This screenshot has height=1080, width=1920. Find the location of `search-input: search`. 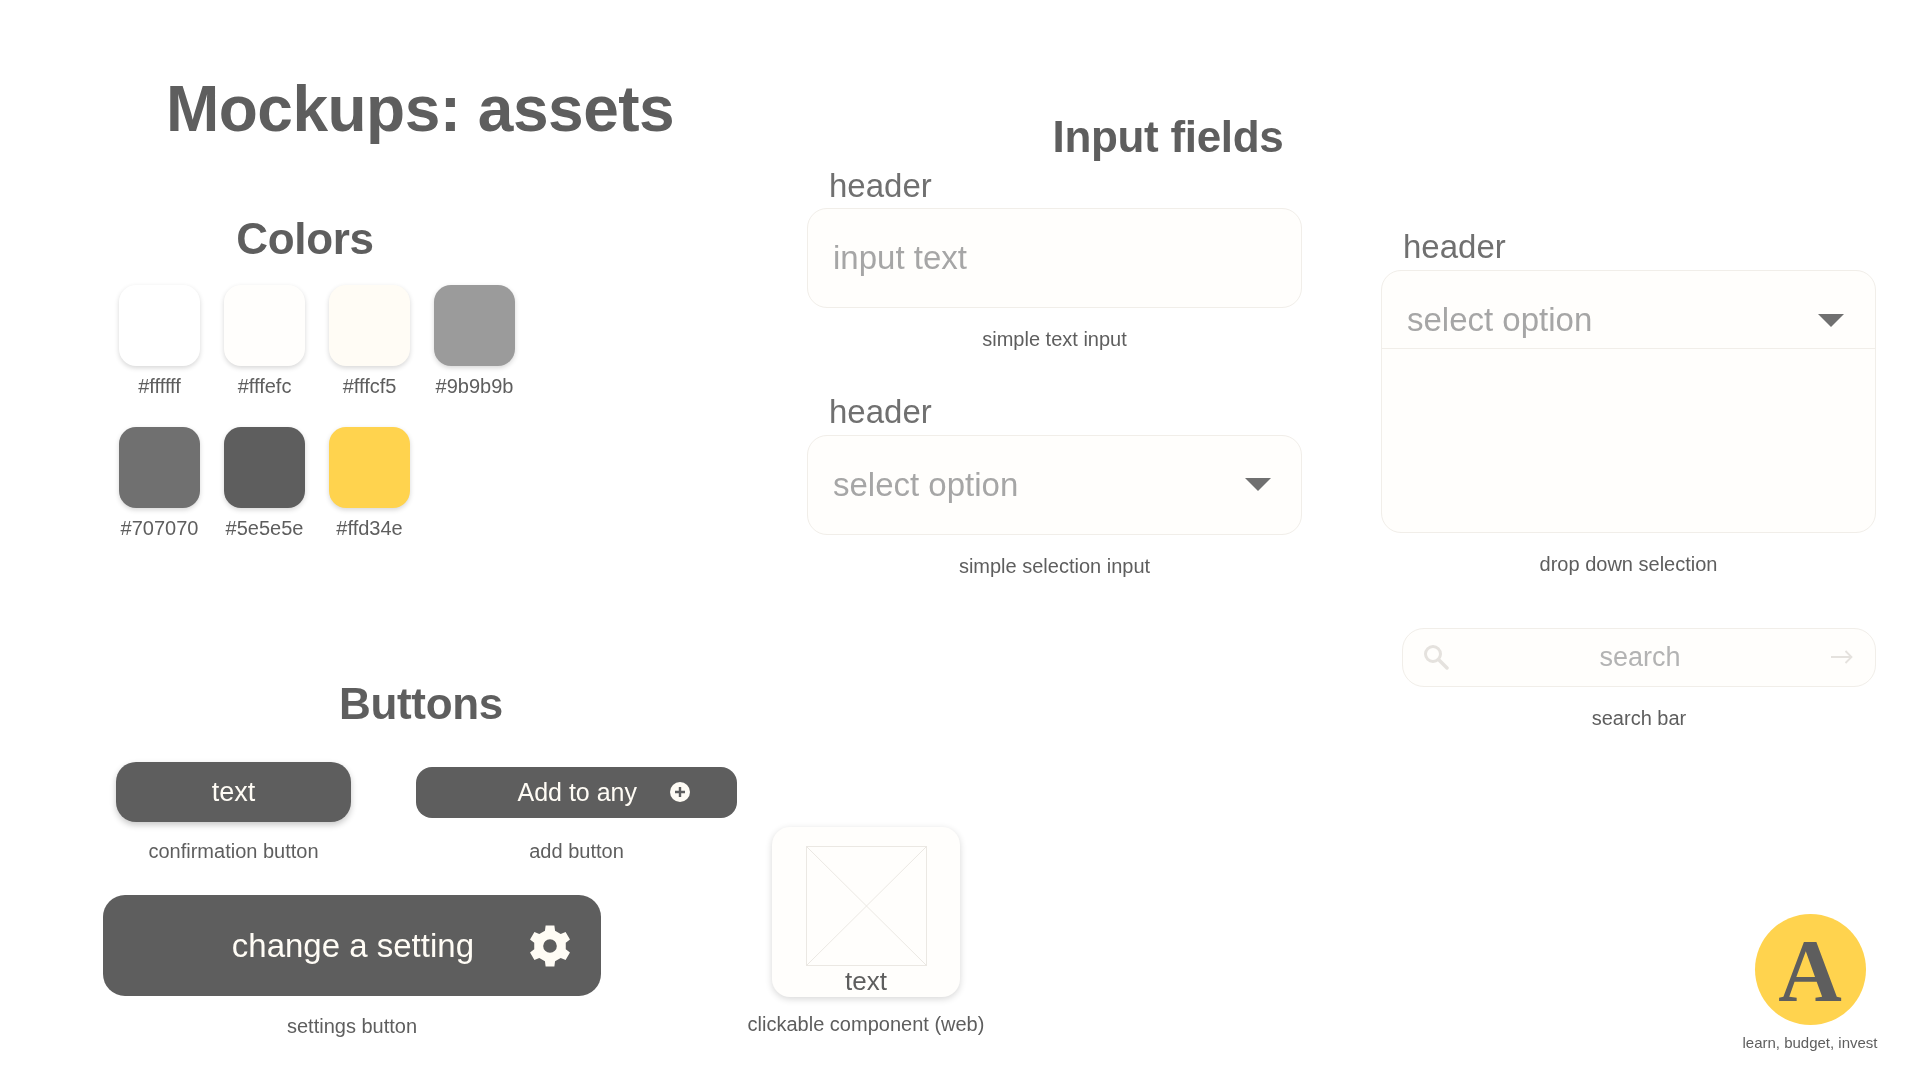

search-input: search is located at coordinates (1640, 657).